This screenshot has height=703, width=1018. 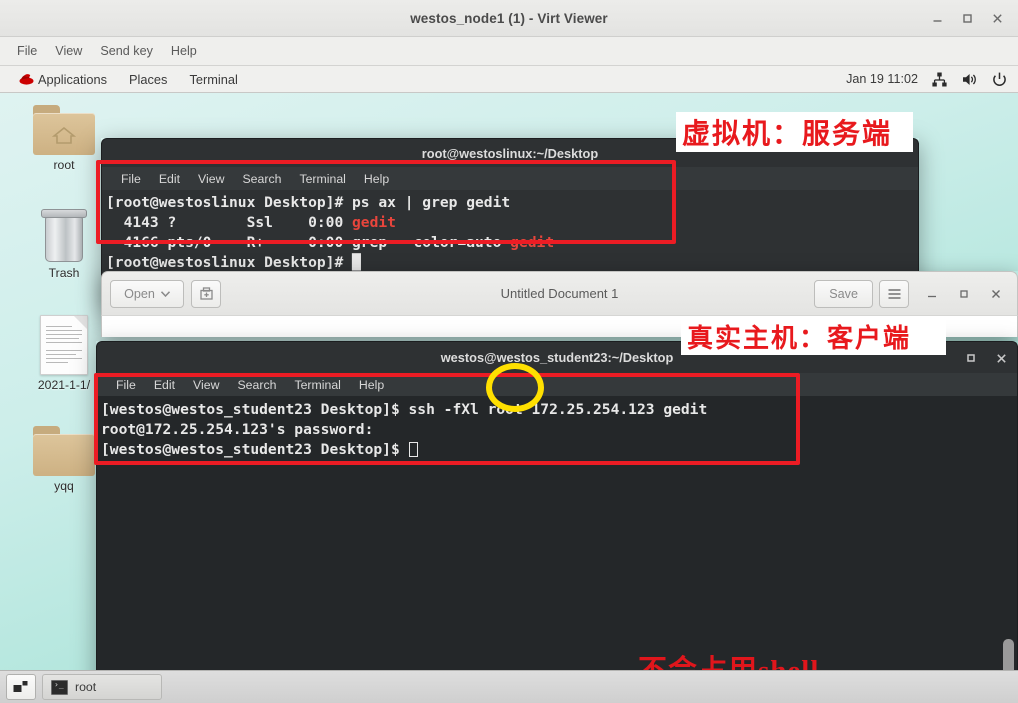 What do you see at coordinates (932, 294) in the screenshot?
I see `gedit-minimize-icon` at bounding box center [932, 294].